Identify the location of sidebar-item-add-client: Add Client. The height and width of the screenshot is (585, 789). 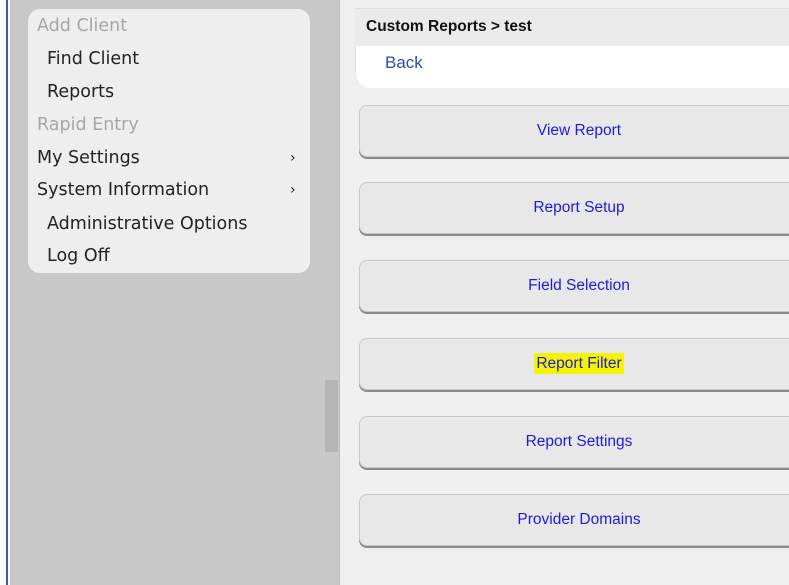
(173, 26).